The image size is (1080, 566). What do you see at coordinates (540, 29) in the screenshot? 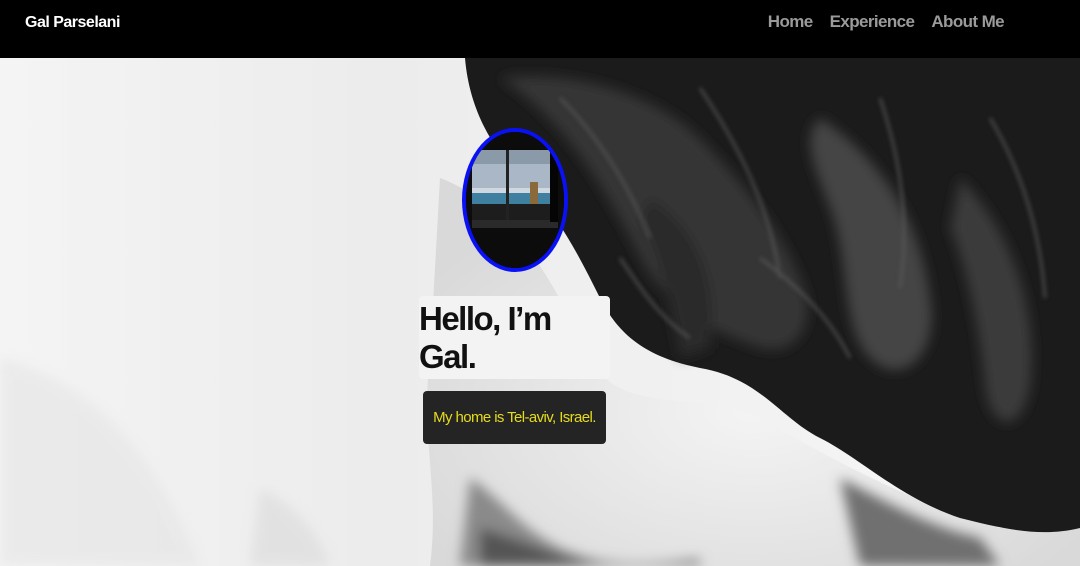
I see `navbar: Gal Parselani Home Experience About Me` at bounding box center [540, 29].